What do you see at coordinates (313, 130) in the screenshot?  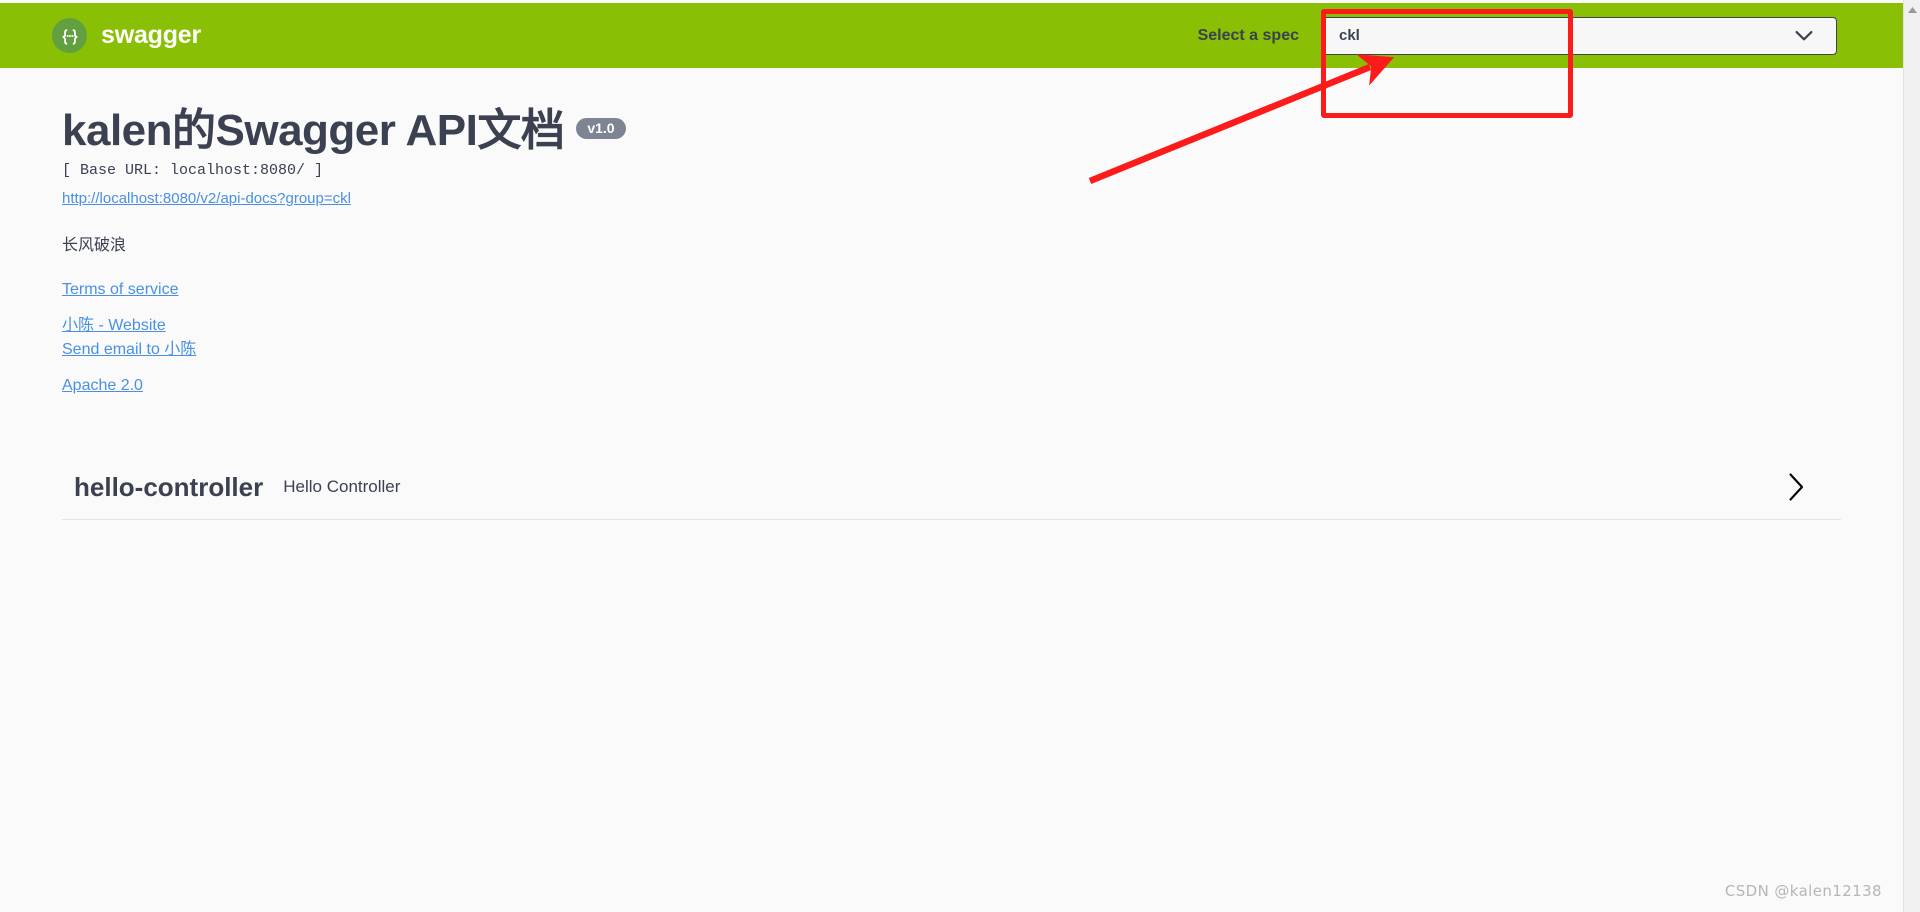 I see `page-title: kalen的Swagger API文档` at bounding box center [313, 130].